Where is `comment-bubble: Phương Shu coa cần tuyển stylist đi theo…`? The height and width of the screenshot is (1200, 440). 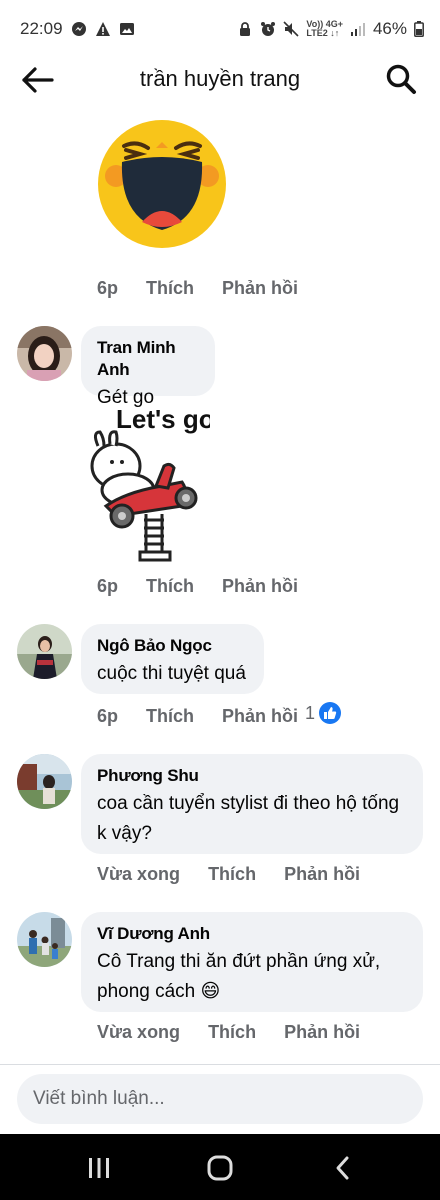
comment-bubble: Phương Shu coa cần tuyển stylist đi theo… is located at coordinates (252, 804).